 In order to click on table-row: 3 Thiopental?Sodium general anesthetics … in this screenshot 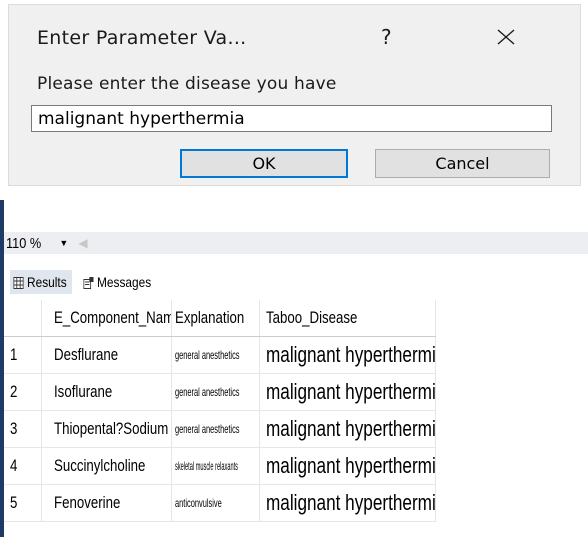, I will do `click(220, 429)`.